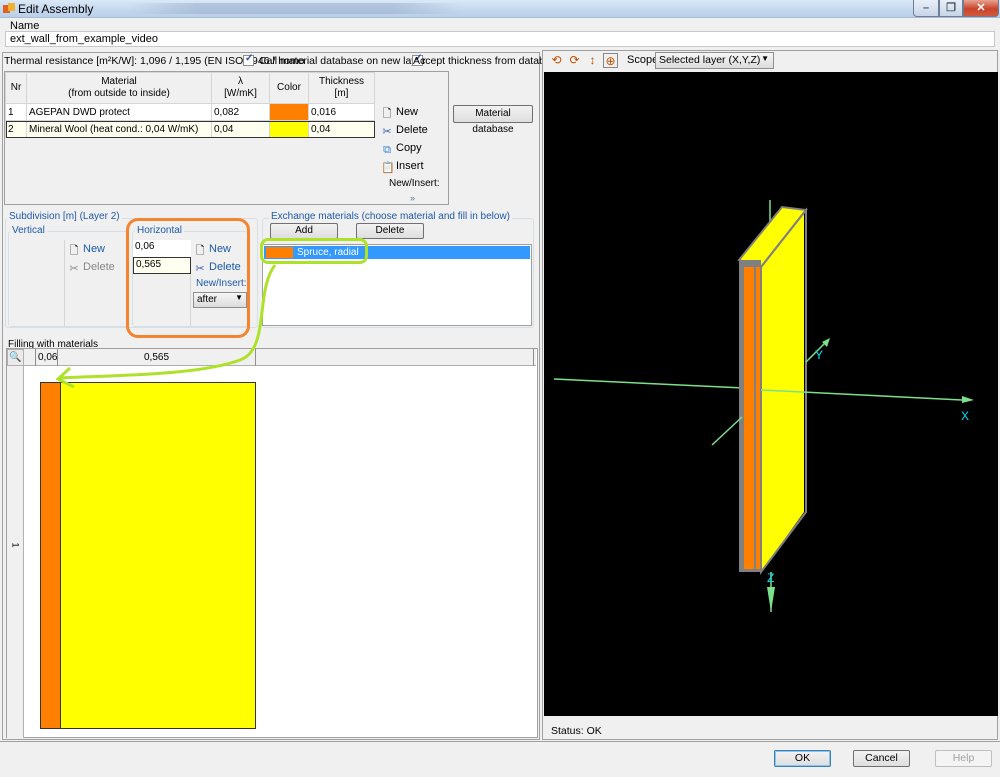 The width and height of the screenshot is (1000, 777). What do you see at coordinates (240, 112) in the screenshot?
I see `cell-lambda: 0,082` at bounding box center [240, 112].